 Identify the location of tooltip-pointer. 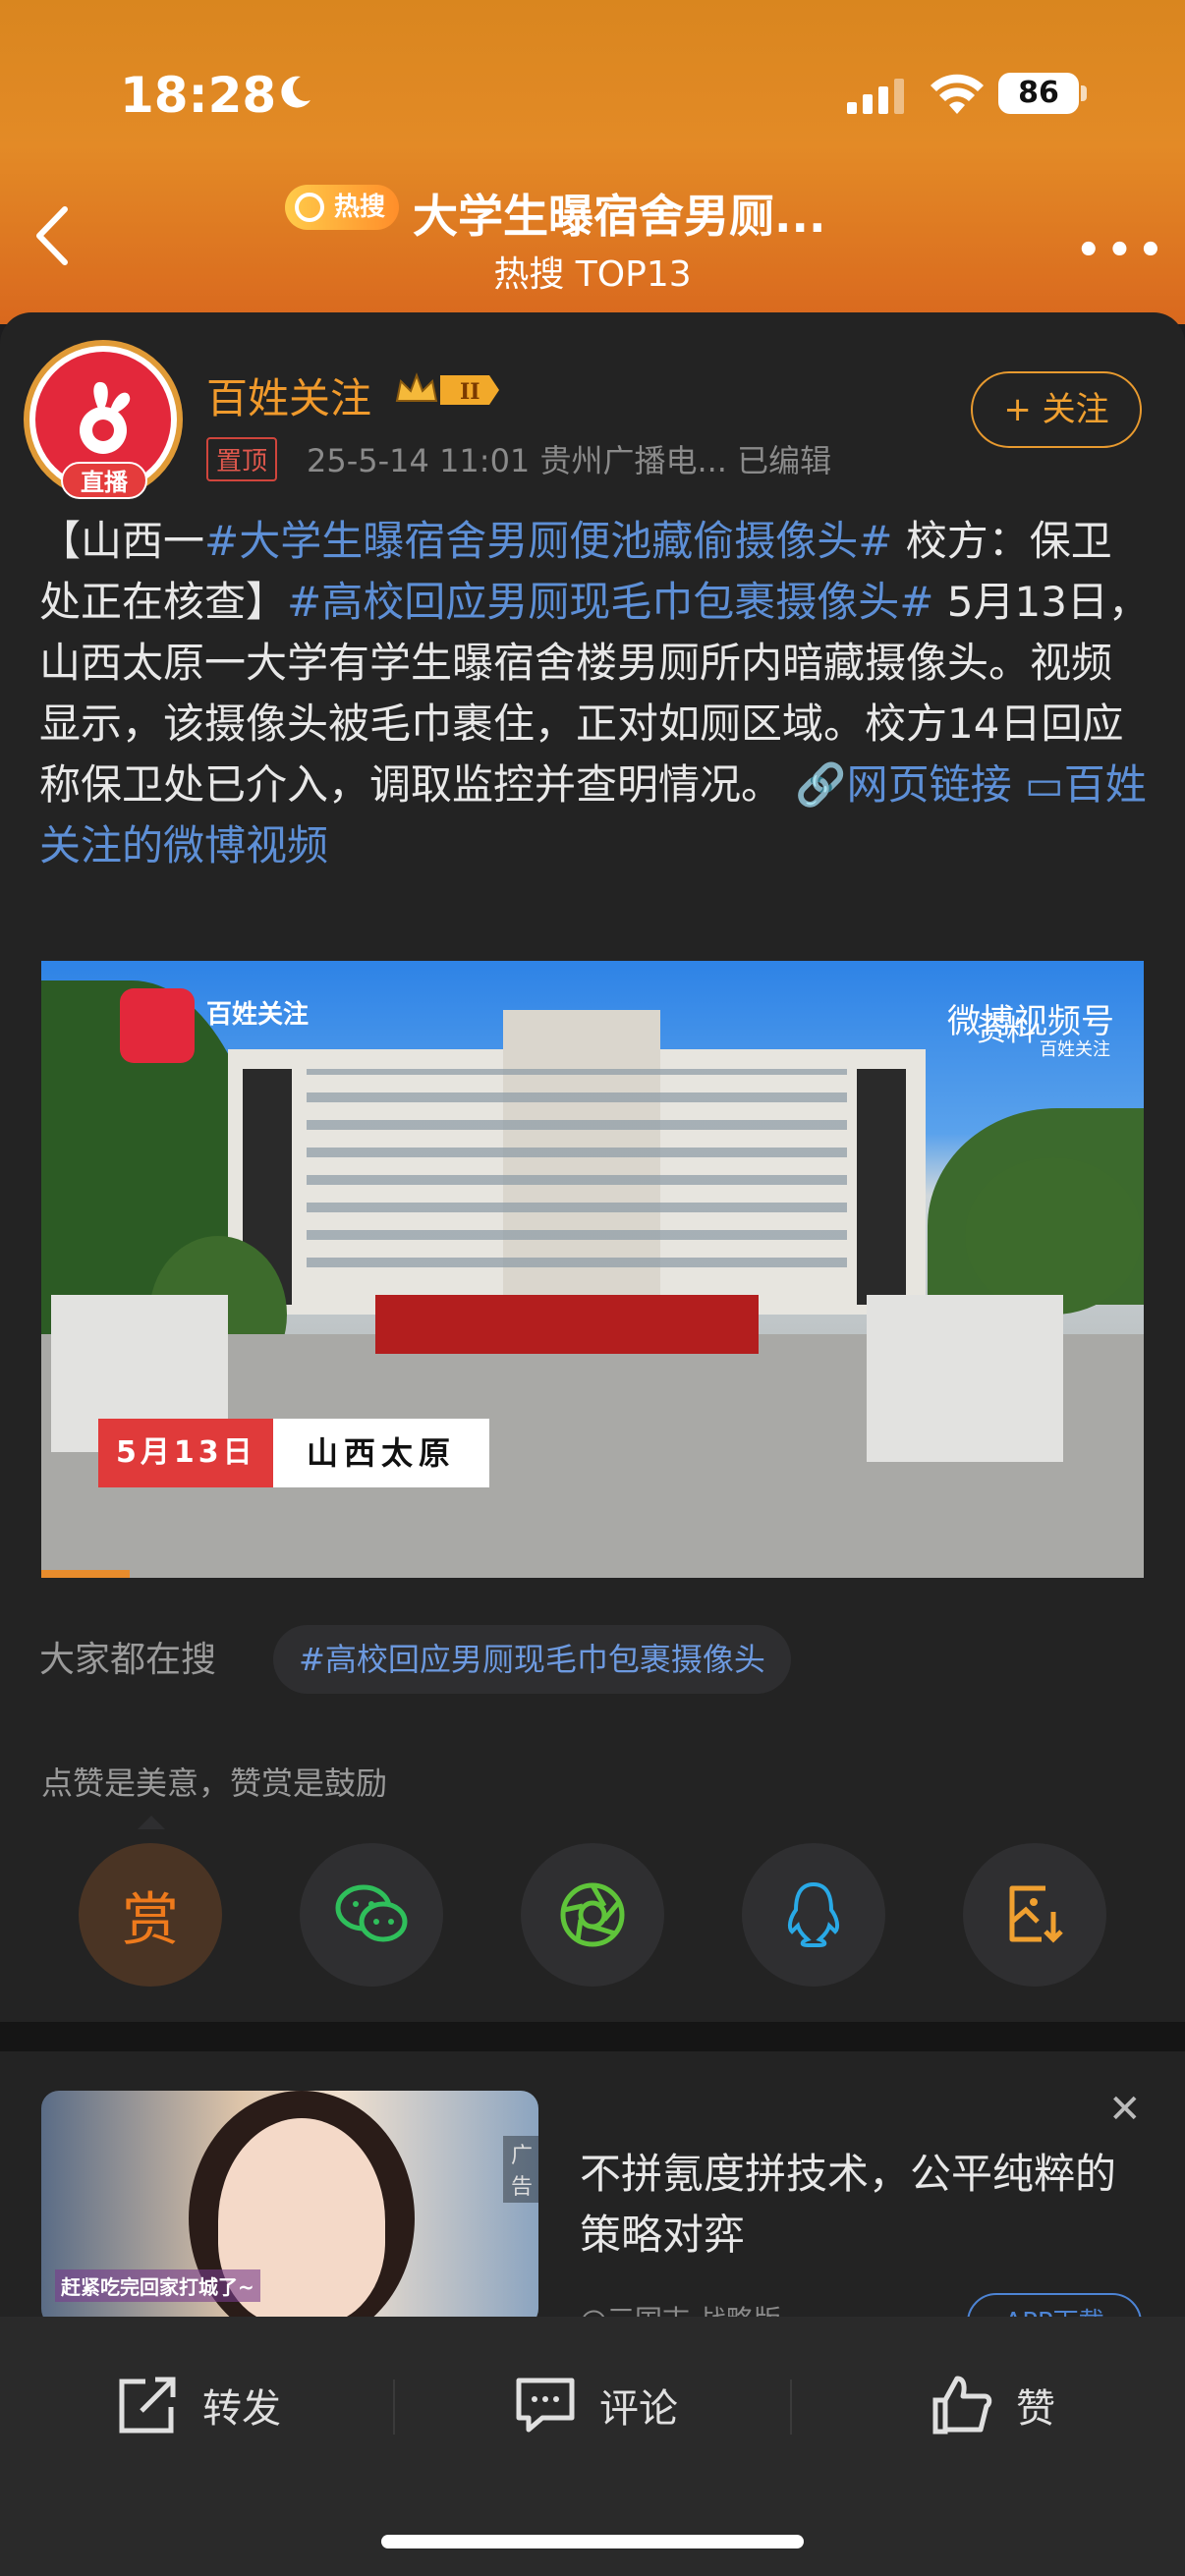
(152, 1822).